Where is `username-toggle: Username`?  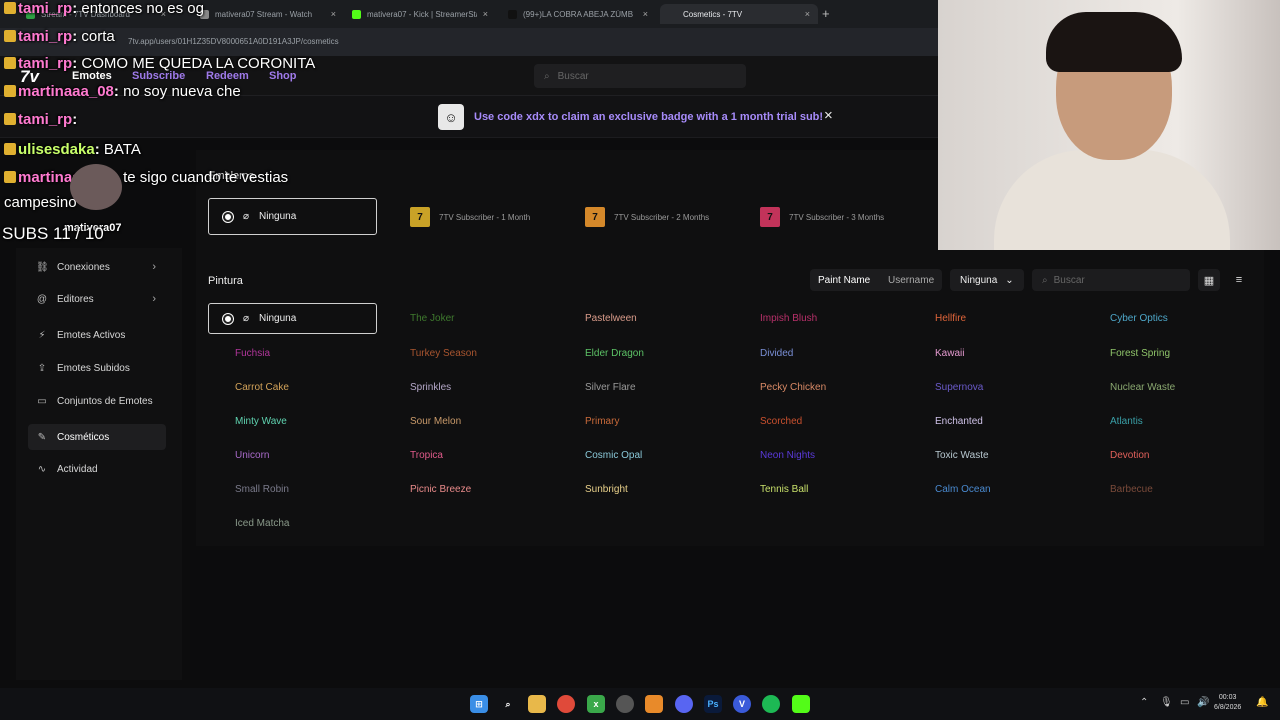
username-toggle: Username is located at coordinates (911, 280).